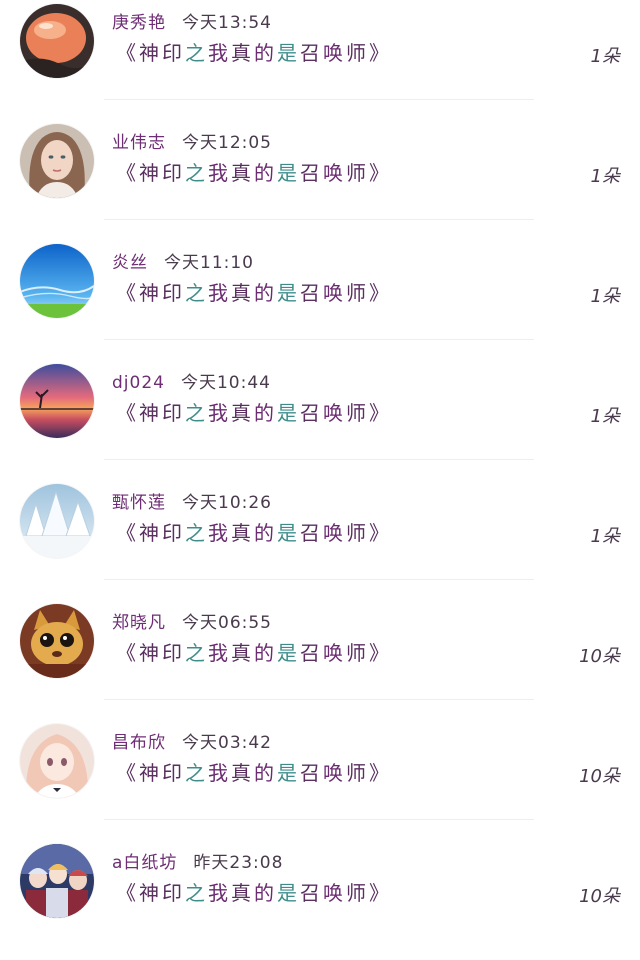 The image size is (640, 960). I want to click on timestamp: 今天03:42, so click(227, 743).